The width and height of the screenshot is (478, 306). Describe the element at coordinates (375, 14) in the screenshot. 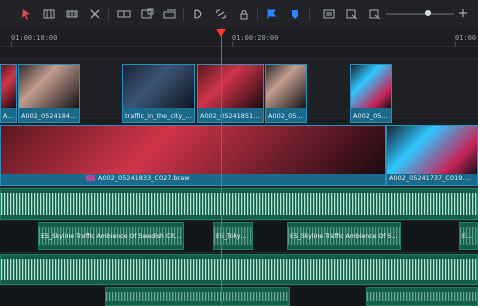

I see `zoom-custom-icon` at that location.